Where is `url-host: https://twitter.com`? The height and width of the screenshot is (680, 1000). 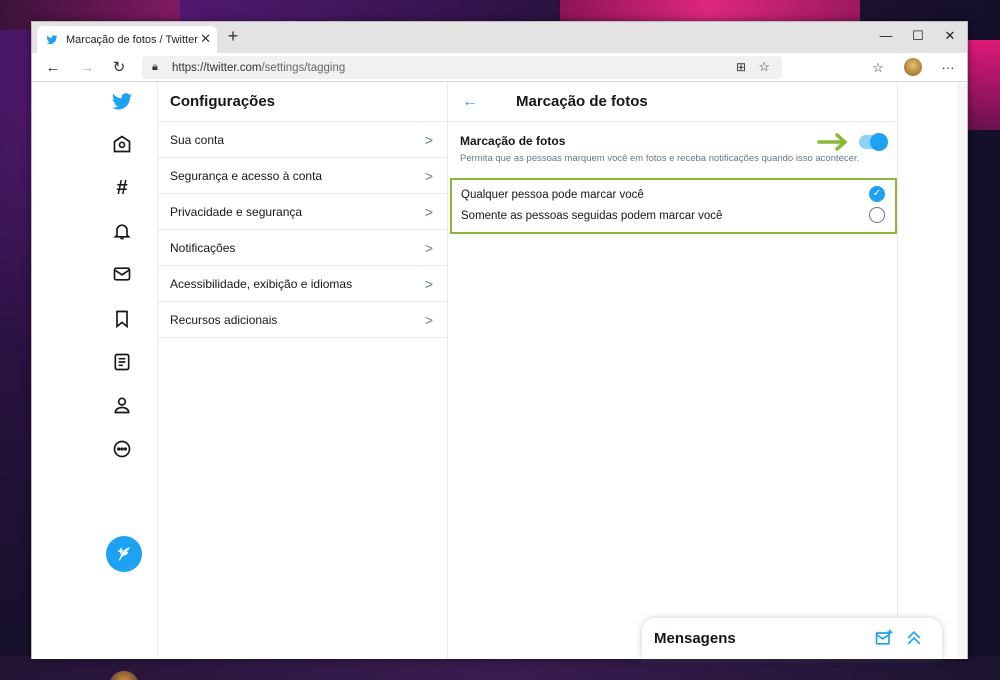 url-host: https://twitter.com is located at coordinates (217, 67).